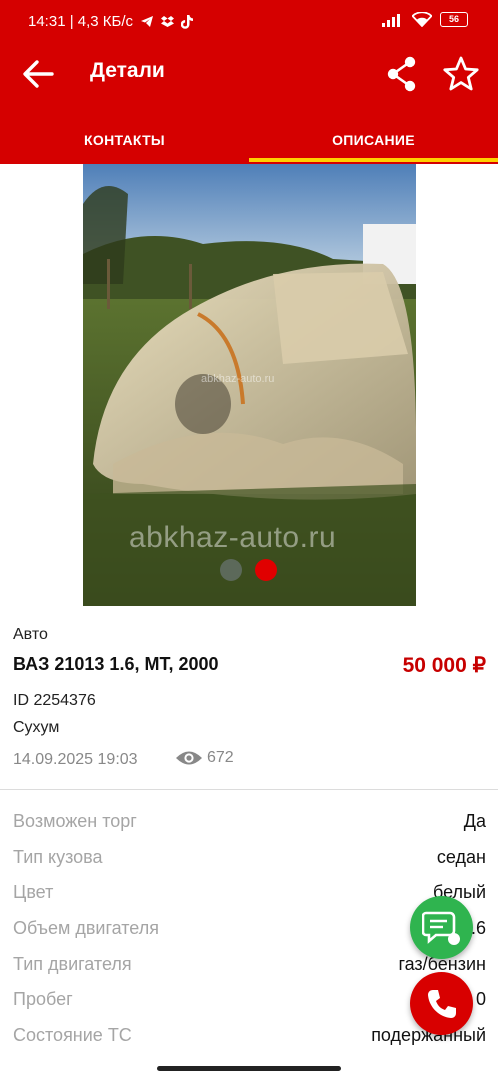 The image size is (498, 1080). I want to click on spec-value: седан, so click(461, 857).